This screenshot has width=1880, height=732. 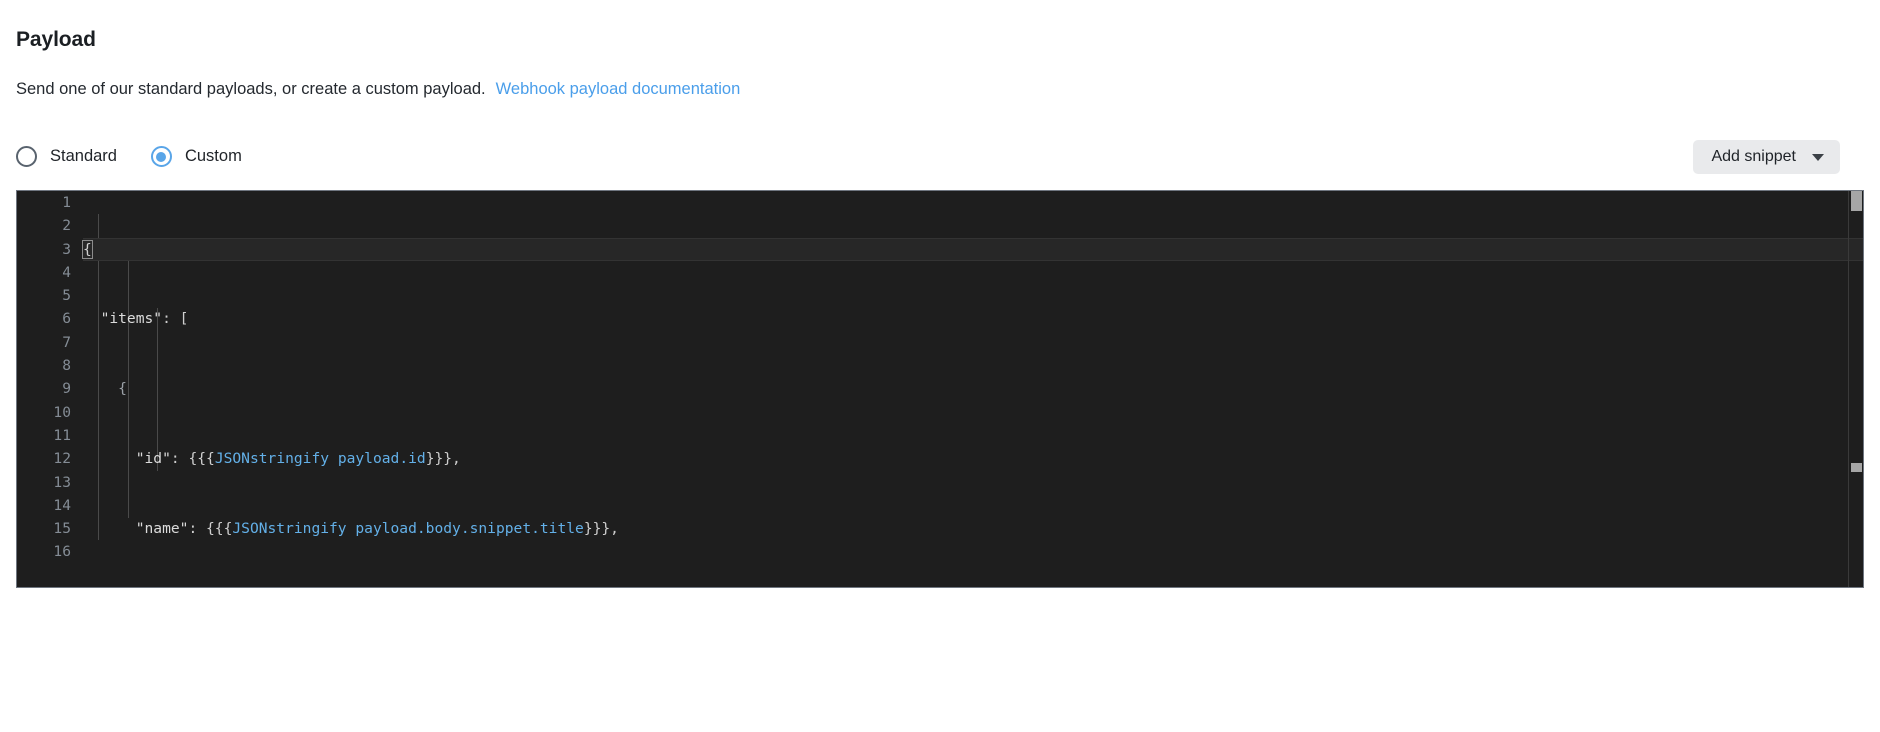 I want to click on radio-option-standard: Standard, so click(x=66, y=156).